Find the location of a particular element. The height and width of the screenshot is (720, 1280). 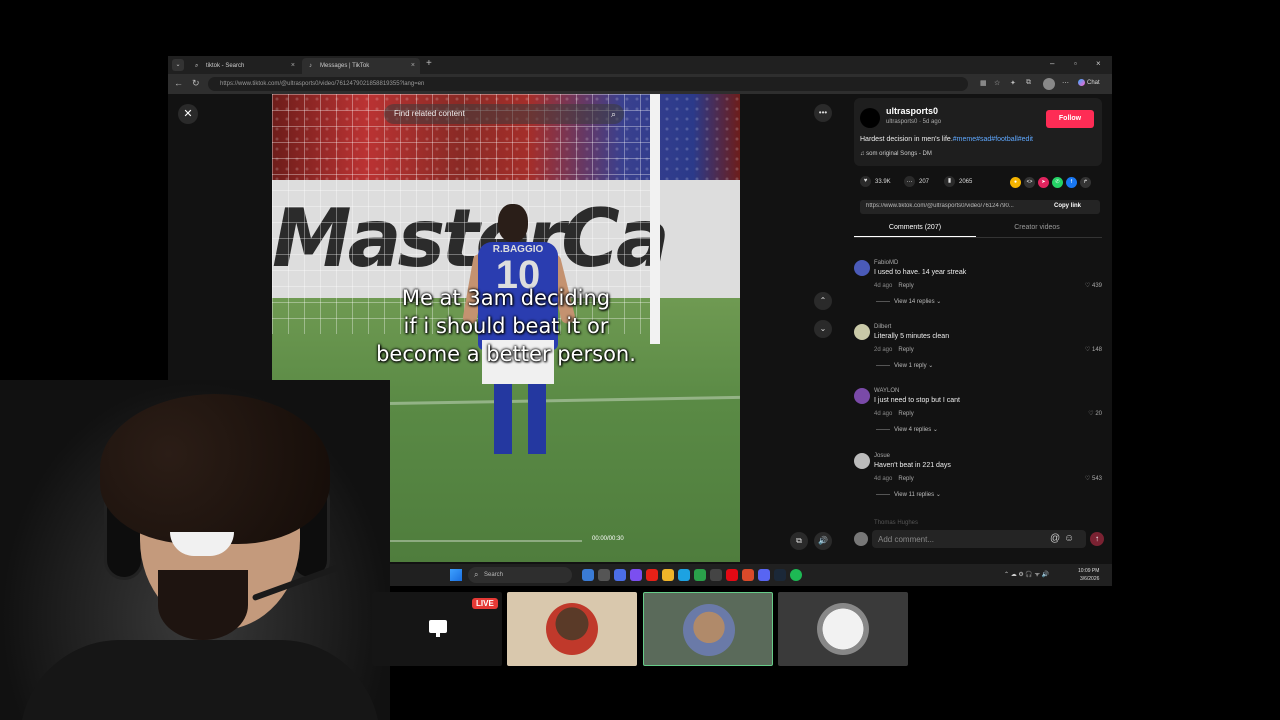

file-explorer-icon is located at coordinates (668, 575).